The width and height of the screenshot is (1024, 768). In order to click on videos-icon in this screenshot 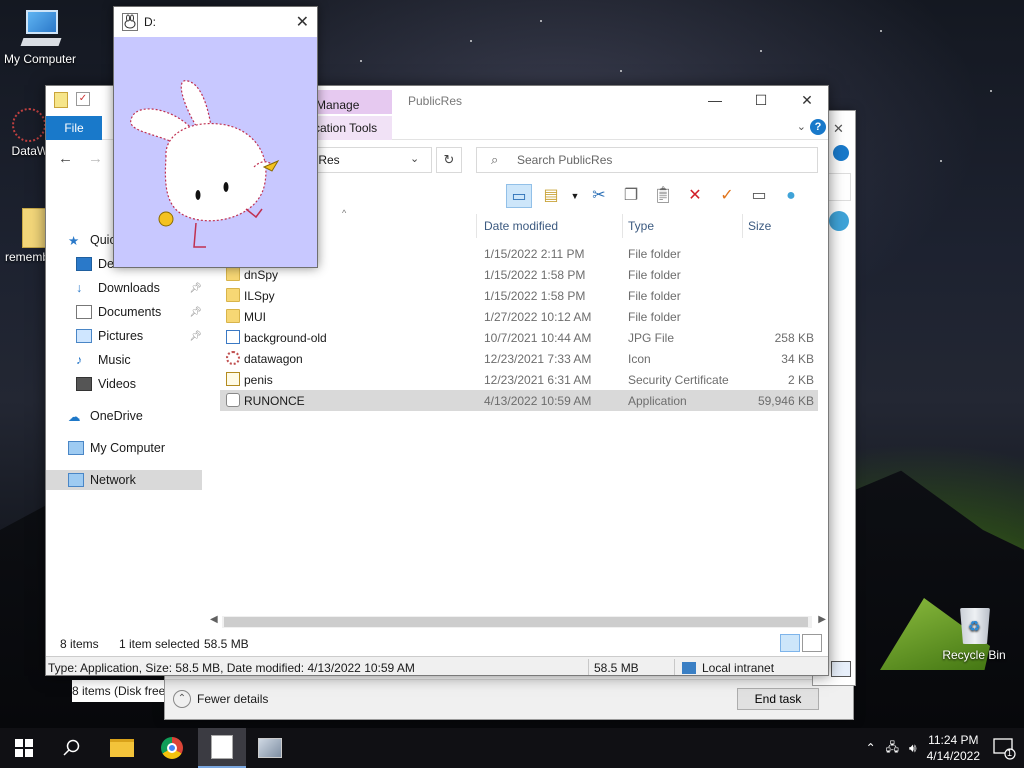, I will do `click(84, 384)`.